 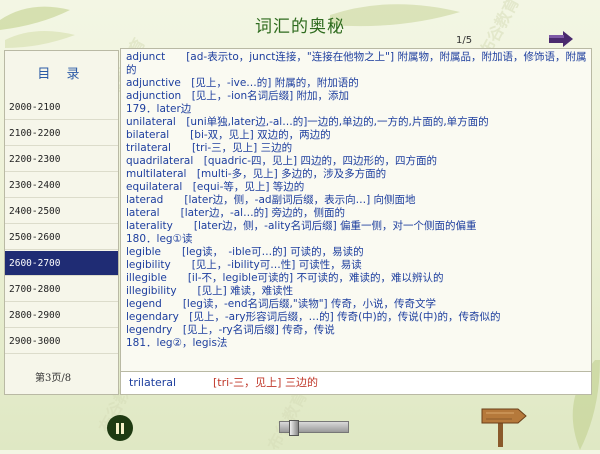 What do you see at coordinates (245, 252) in the screenshot?
I see `entry-row: legible [leg读， -ible可…的] 可读的，易读的` at bounding box center [245, 252].